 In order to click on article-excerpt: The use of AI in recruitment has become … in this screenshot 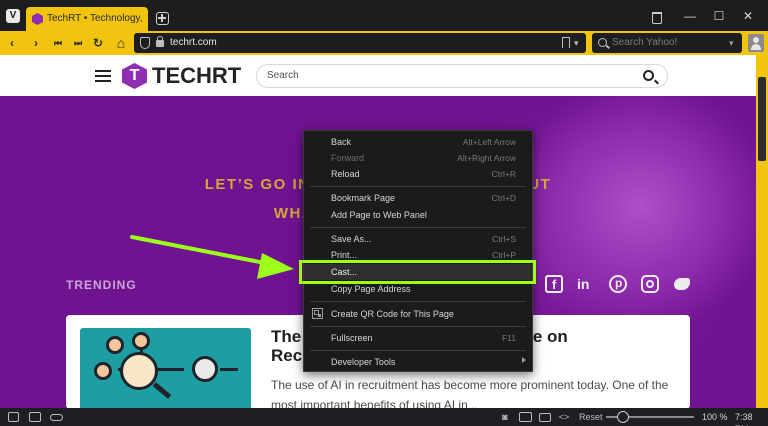, I will do `click(470, 393)`.